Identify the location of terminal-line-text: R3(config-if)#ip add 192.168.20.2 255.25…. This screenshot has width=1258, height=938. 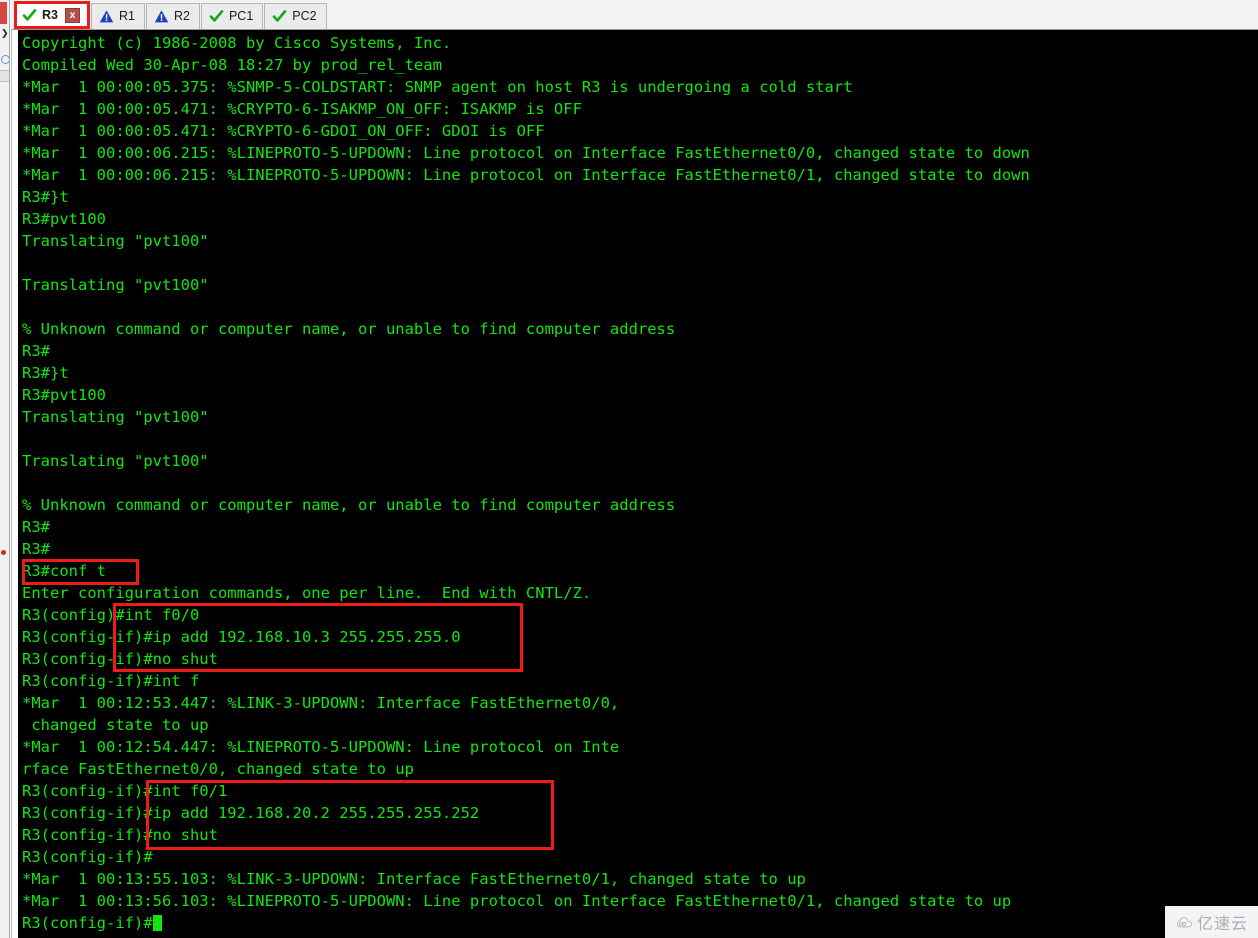
(251, 813).